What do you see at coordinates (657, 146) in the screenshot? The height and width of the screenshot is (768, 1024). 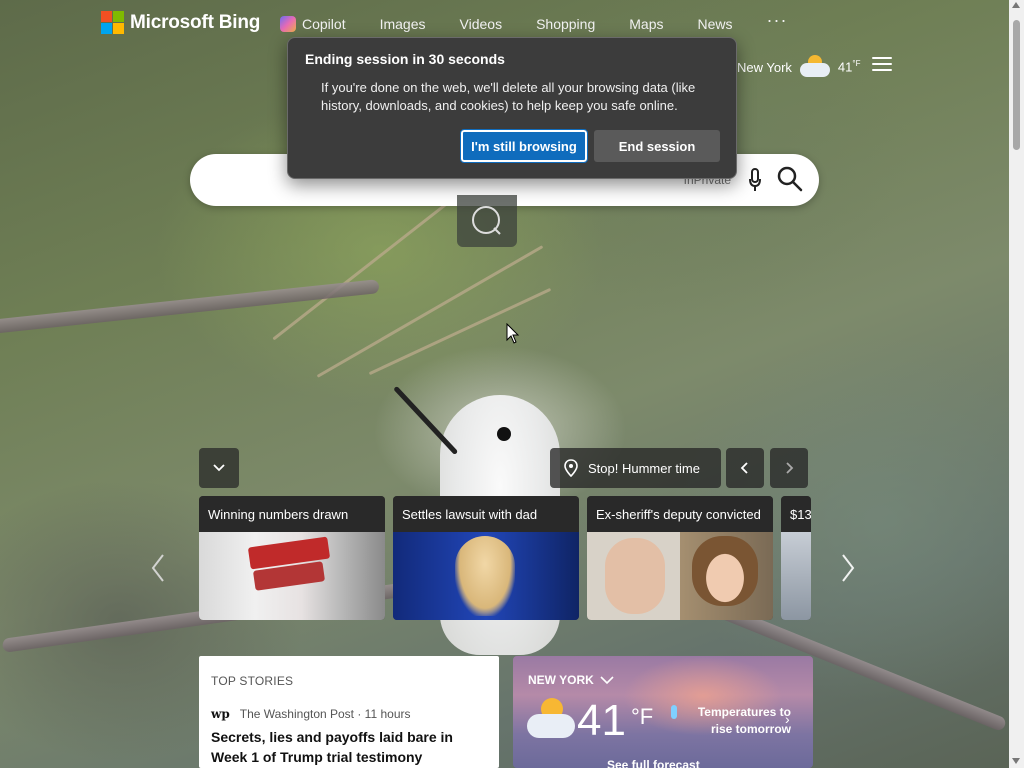 I see `end-session-button: End session` at bounding box center [657, 146].